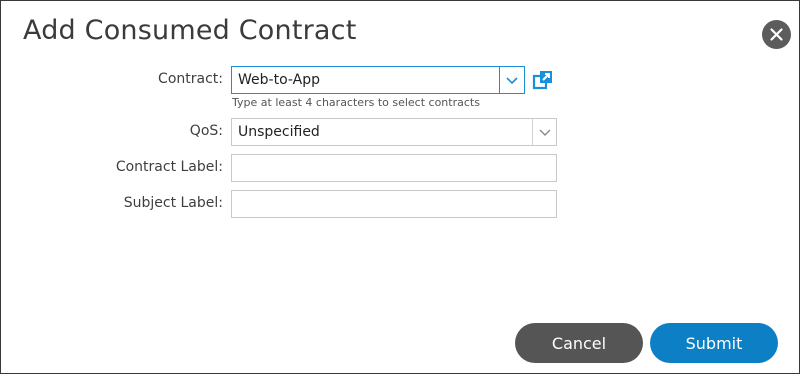  Describe the element at coordinates (579, 343) in the screenshot. I see `cancel-button: Cancel` at that location.